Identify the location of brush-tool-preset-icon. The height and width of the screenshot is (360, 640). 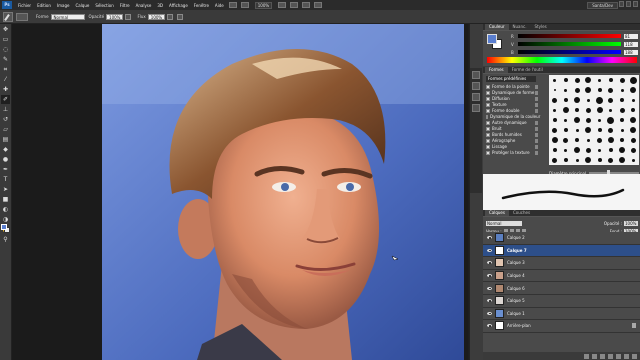
(8, 16).